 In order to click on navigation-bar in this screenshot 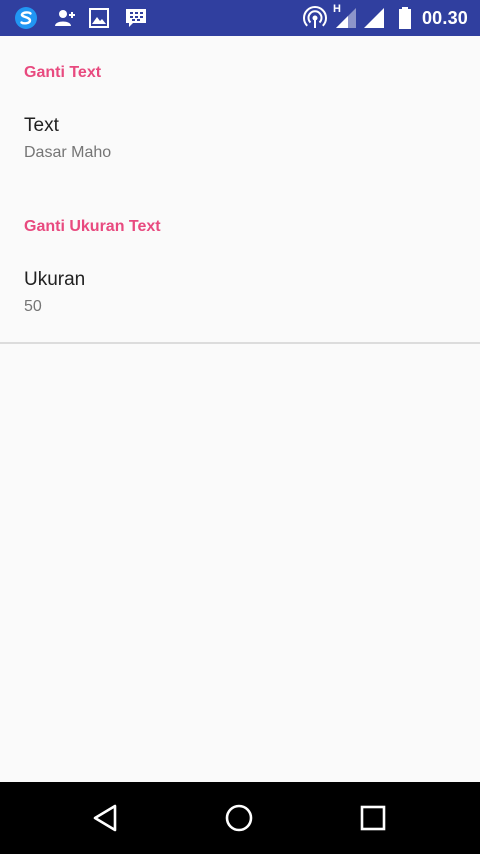, I will do `click(240, 818)`.